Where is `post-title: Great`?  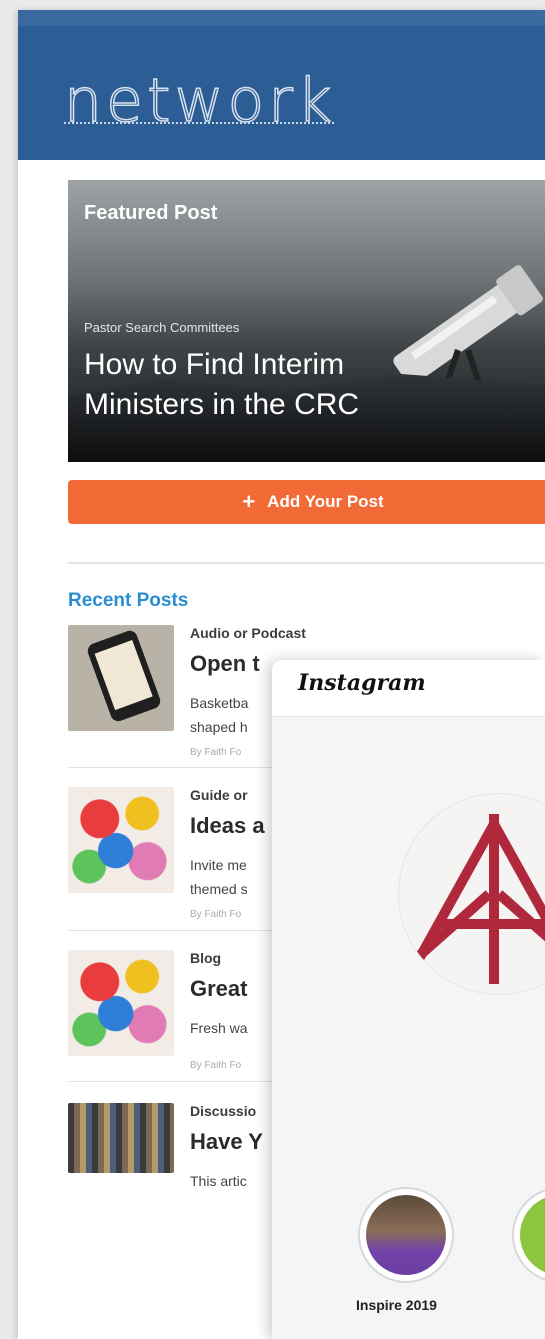
post-title: Great is located at coordinates (218, 989).